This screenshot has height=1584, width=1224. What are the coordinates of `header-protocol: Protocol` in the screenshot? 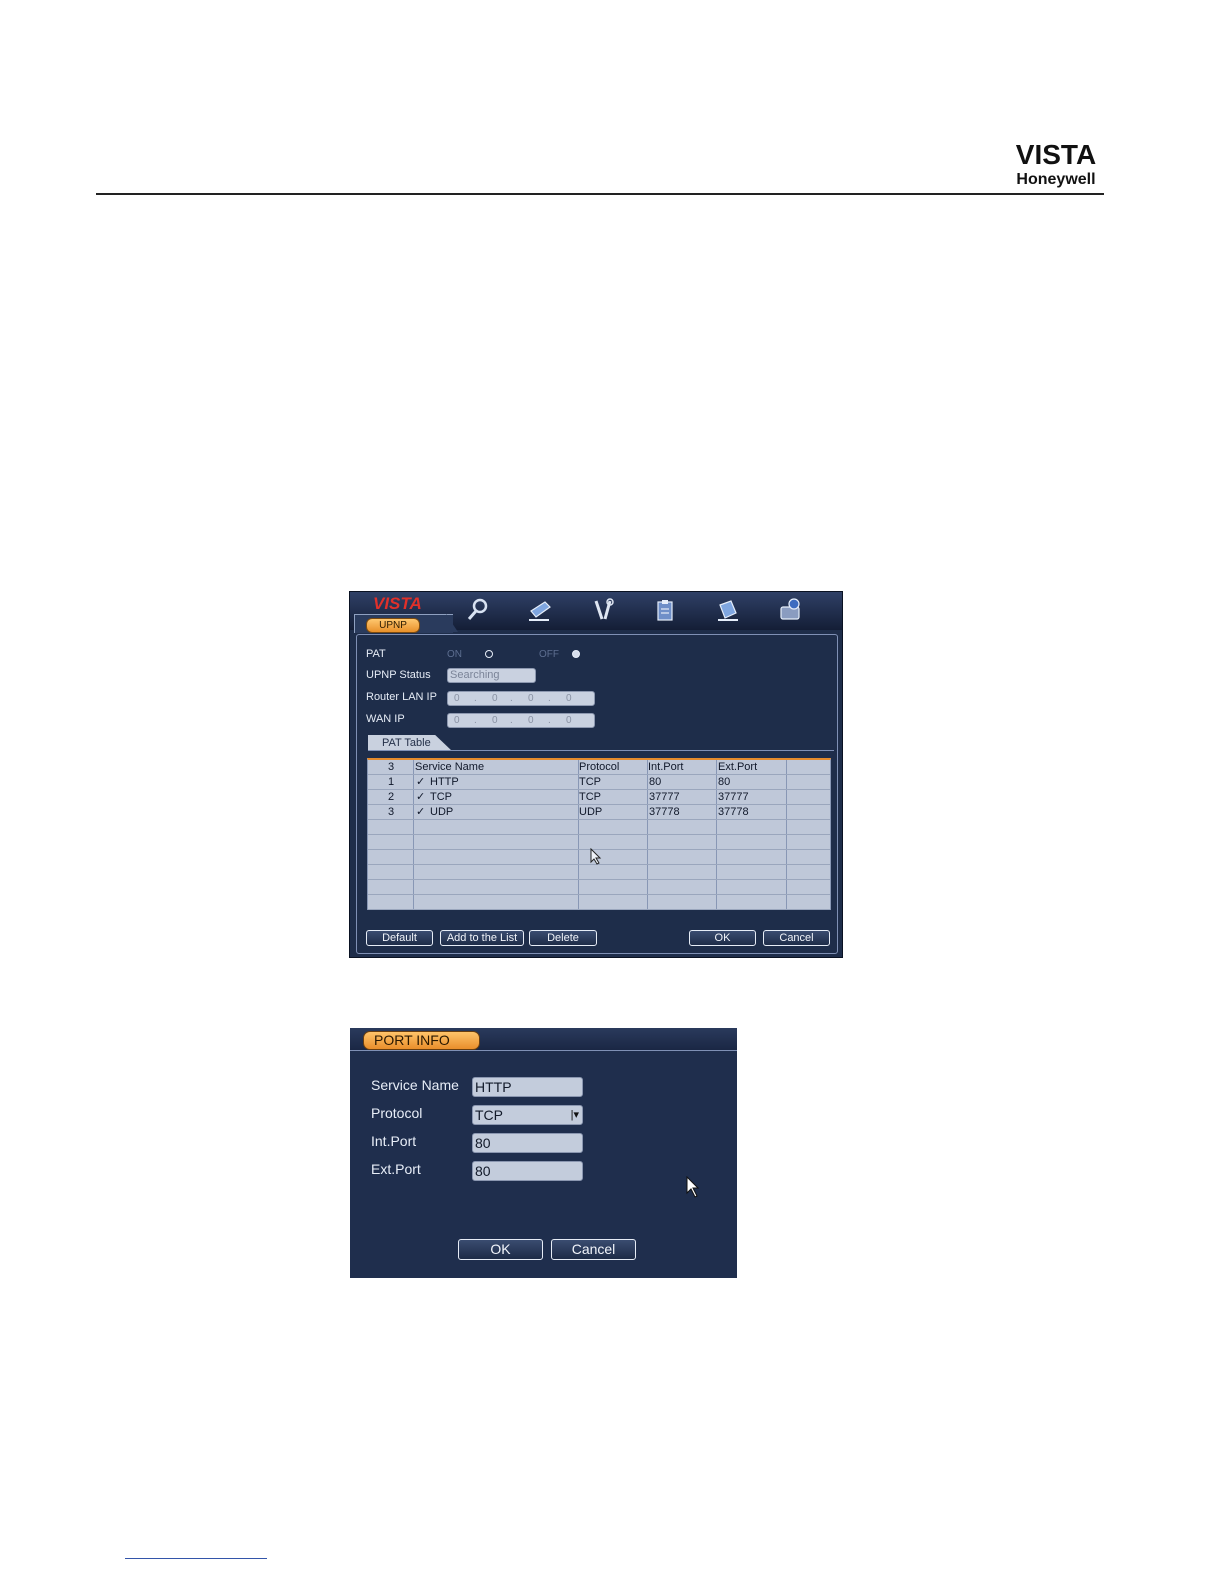 It's located at (599, 767).